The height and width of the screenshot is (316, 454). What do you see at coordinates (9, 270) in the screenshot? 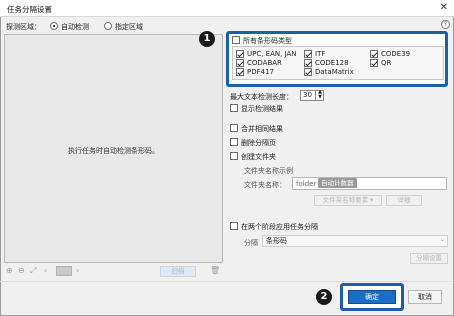
I see `zoom-in-icon: ⊕` at bounding box center [9, 270].